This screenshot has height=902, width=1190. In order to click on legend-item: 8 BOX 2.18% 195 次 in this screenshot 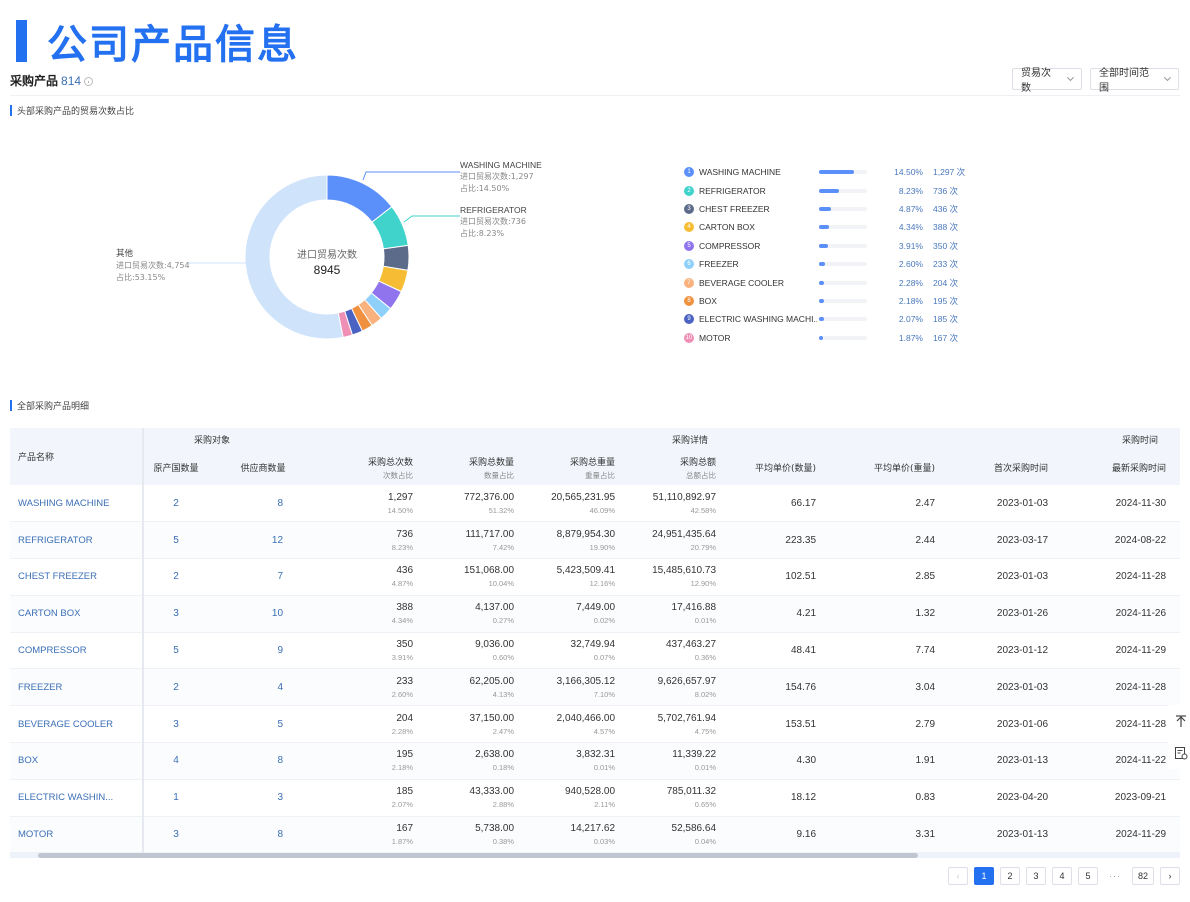, I will do `click(829, 301)`.